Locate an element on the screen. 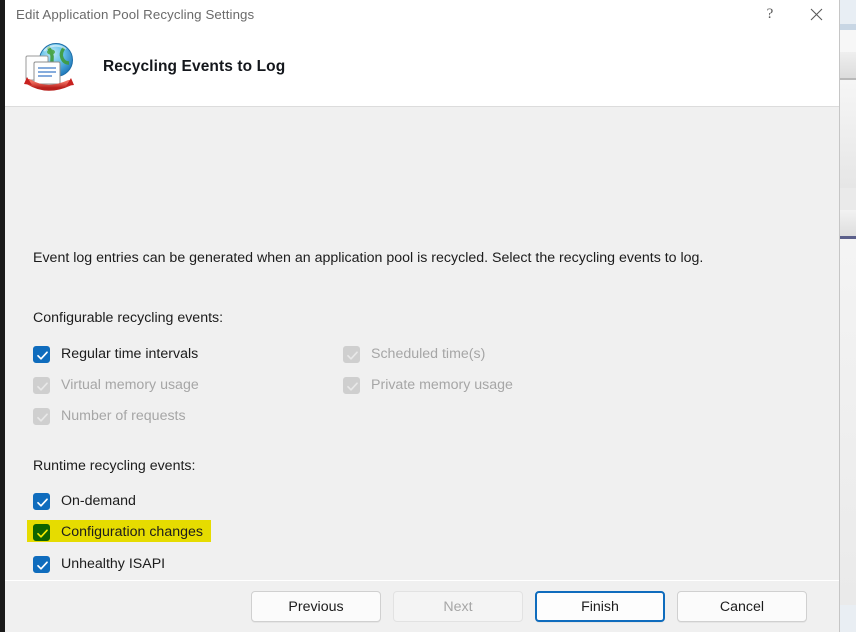 This screenshot has width=856, height=632. runtime-events-label: Runtime recycling events: is located at coordinates (114, 466).